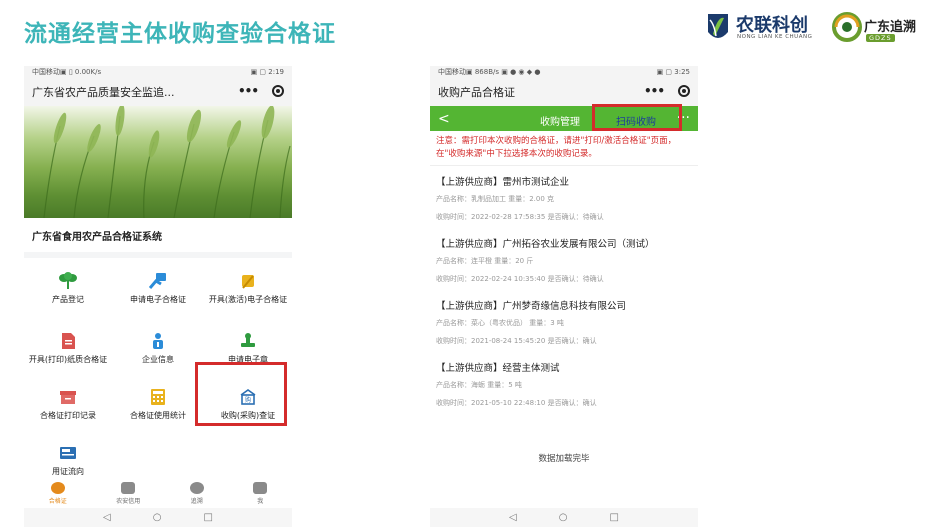  What do you see at coordinates (68, 460) in the screenshot?
I see `grid-item-cert-flow: 用证流向` at bounding box center [68, 460].